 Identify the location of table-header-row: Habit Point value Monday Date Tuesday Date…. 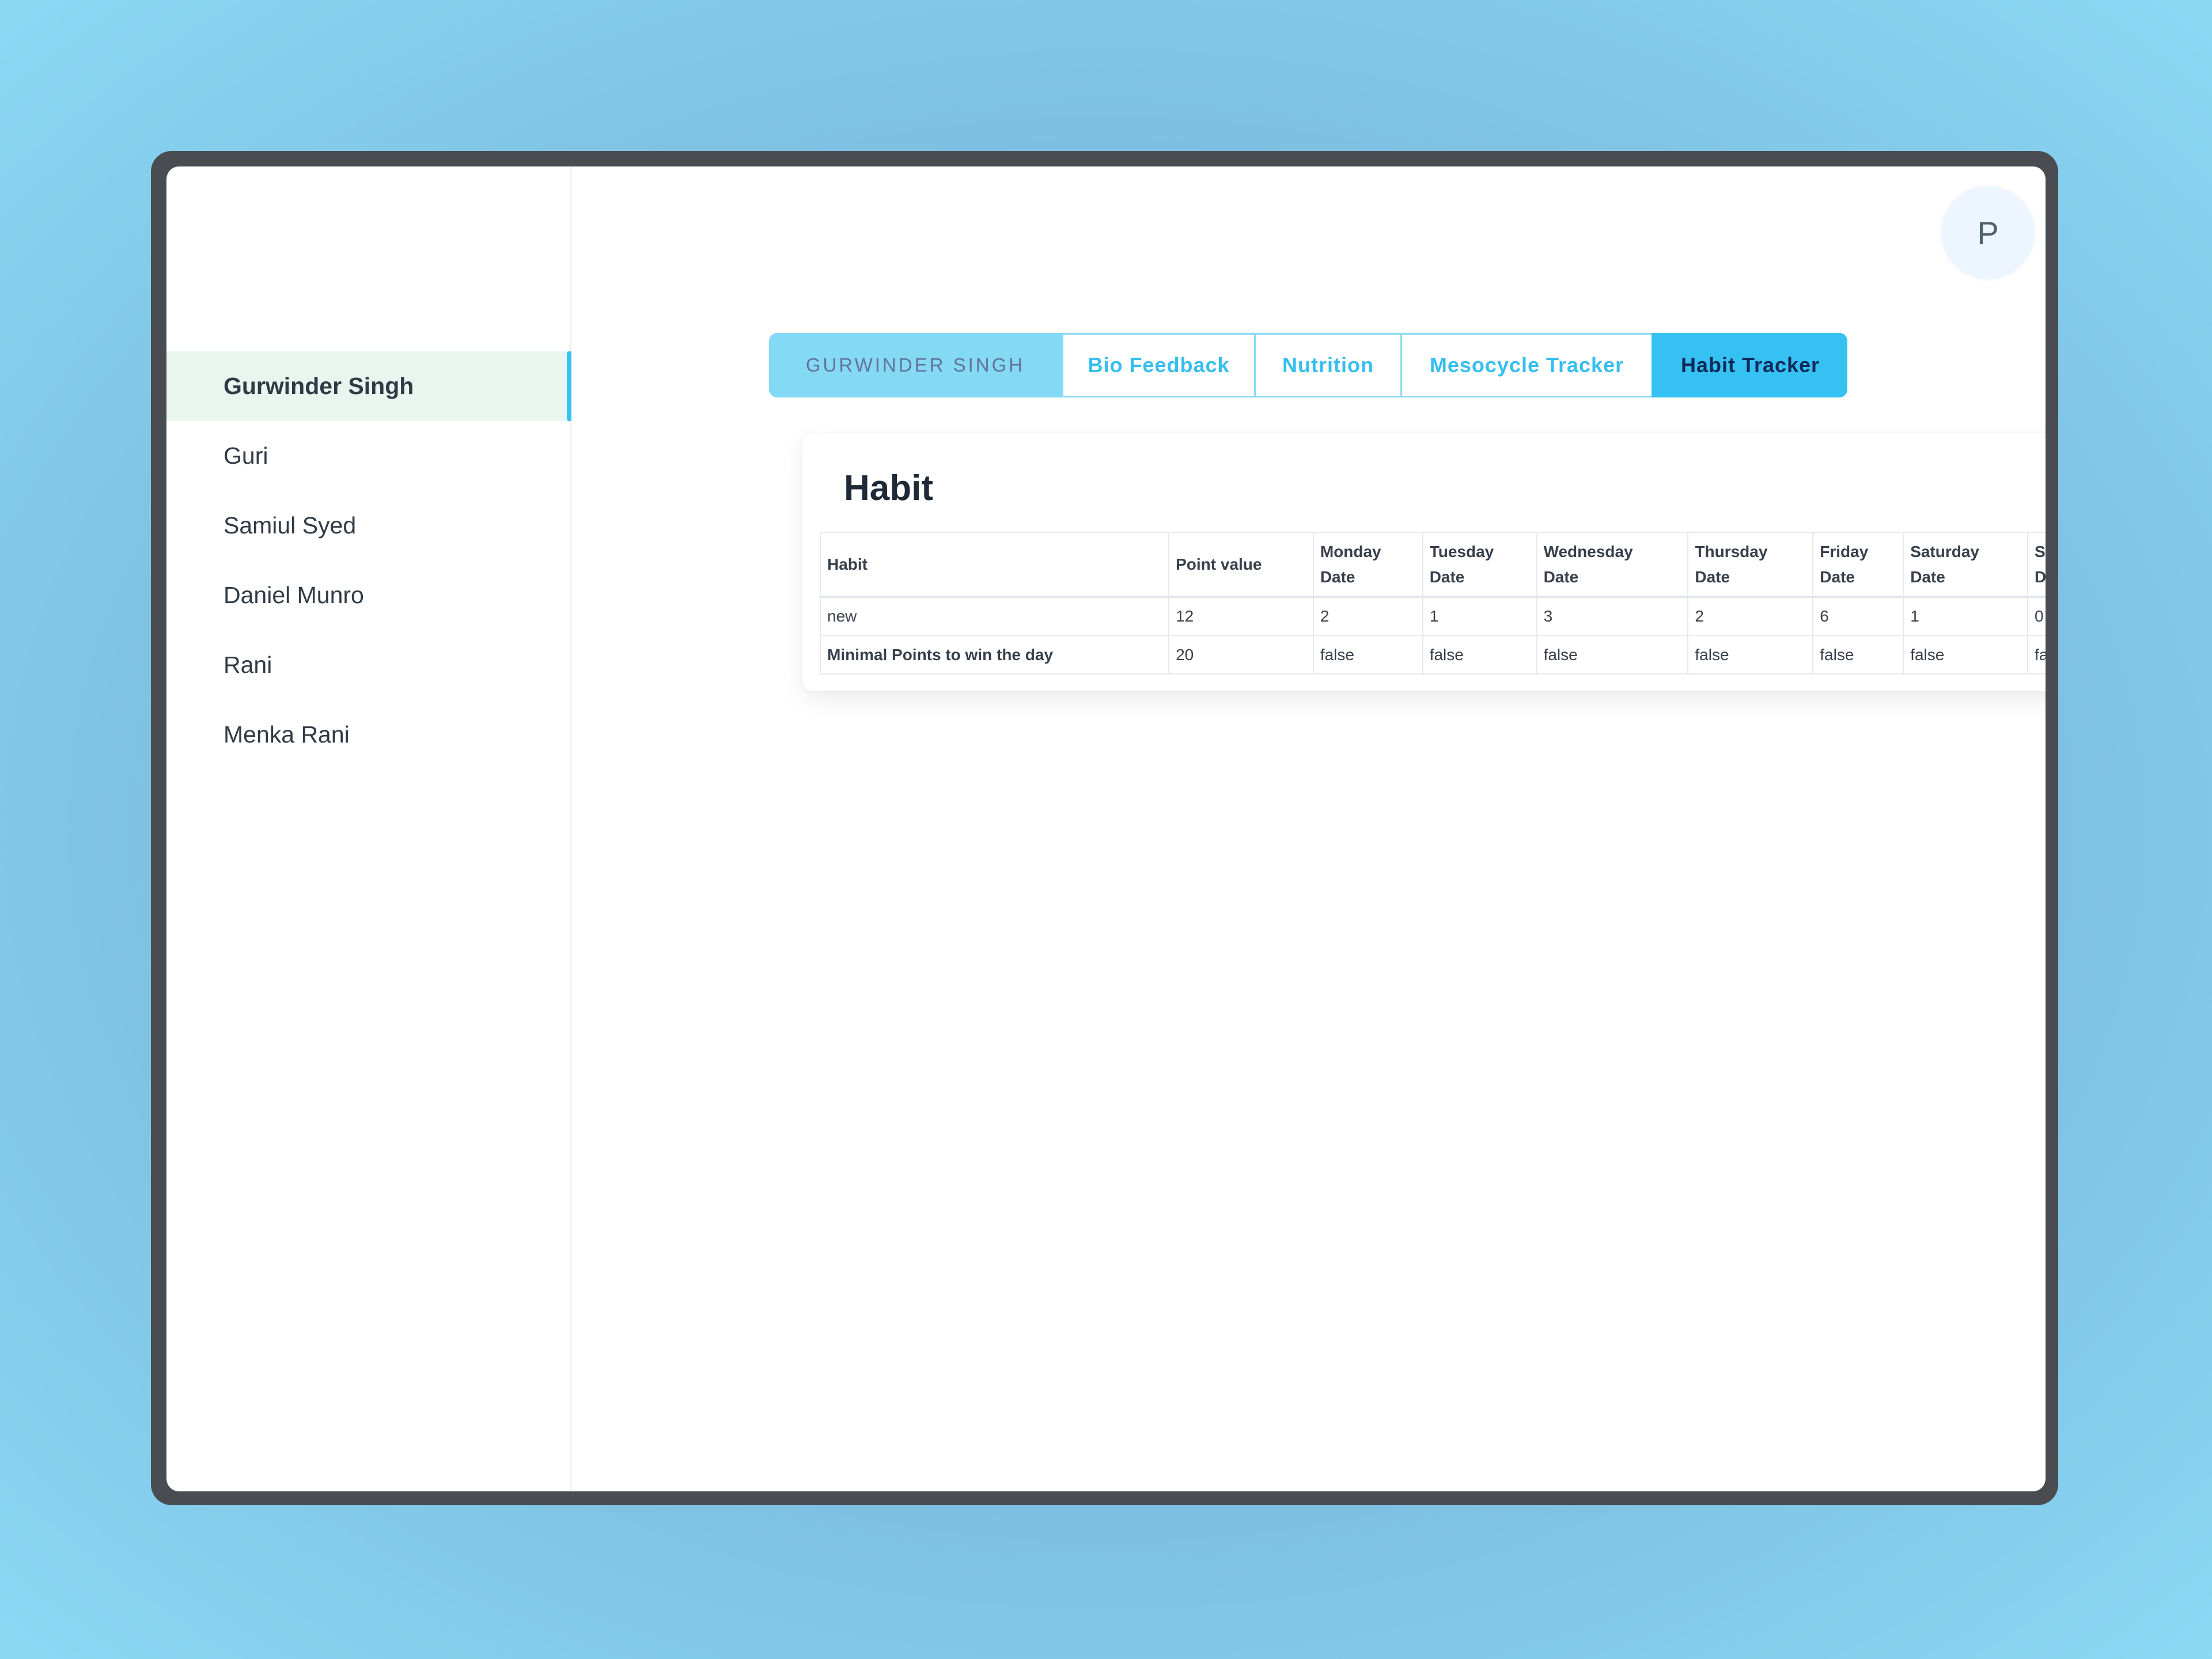
(1432, 564).